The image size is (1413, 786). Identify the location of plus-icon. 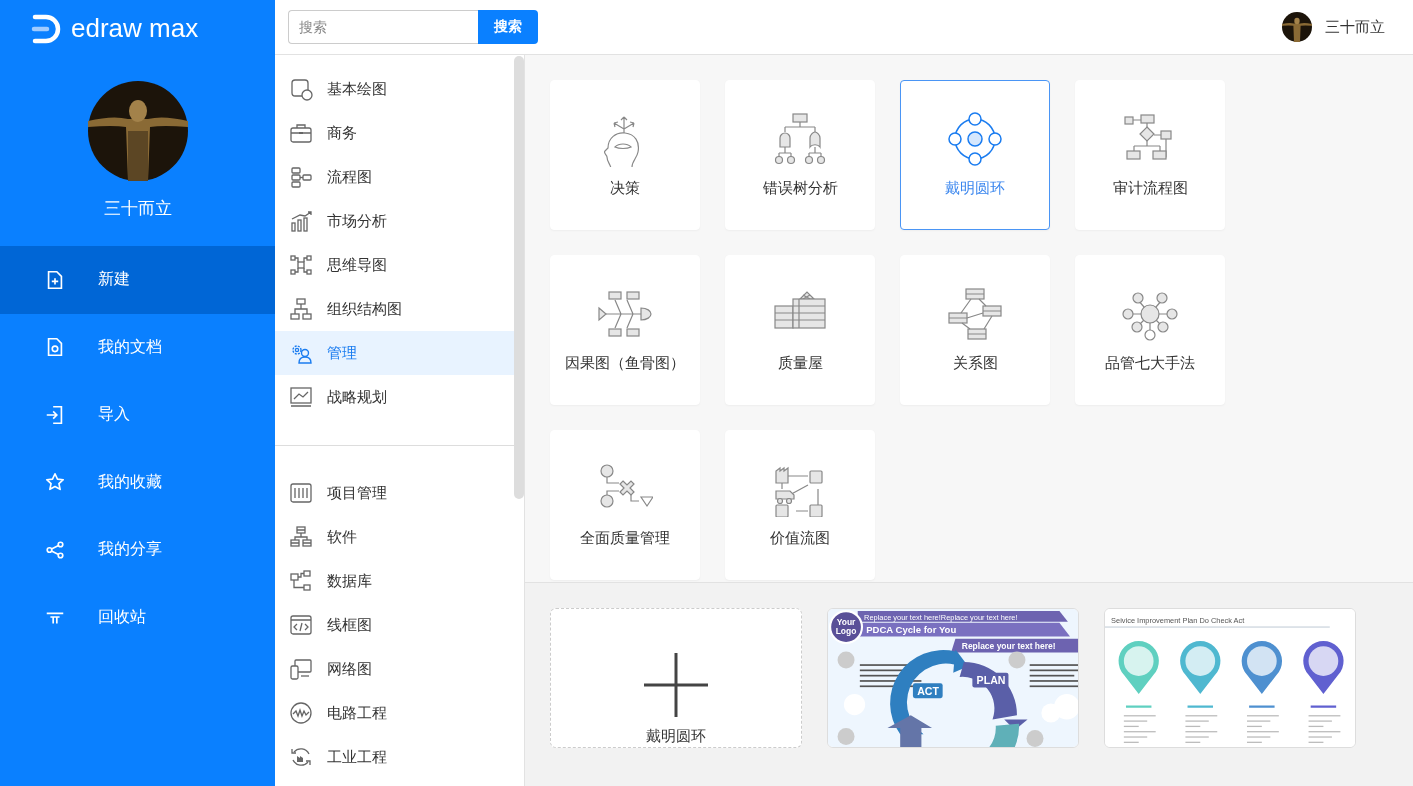
(676, 685).